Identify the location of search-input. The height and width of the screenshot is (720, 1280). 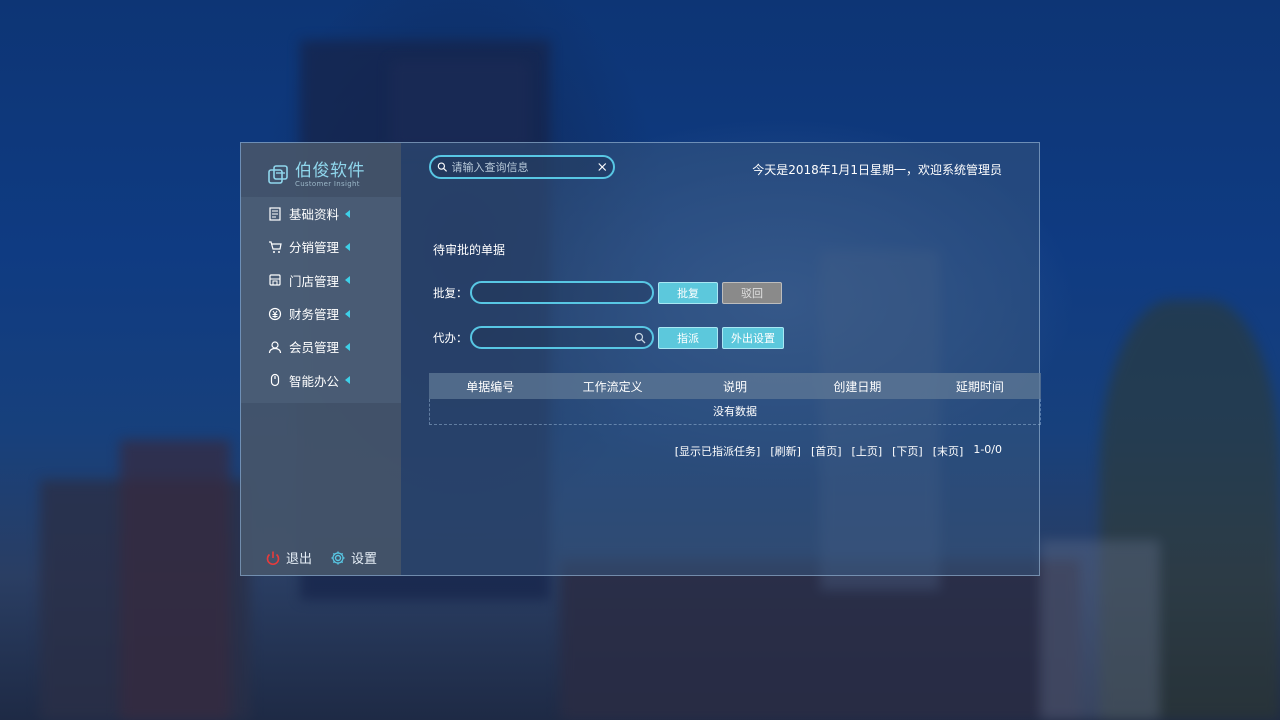
(524, 167).